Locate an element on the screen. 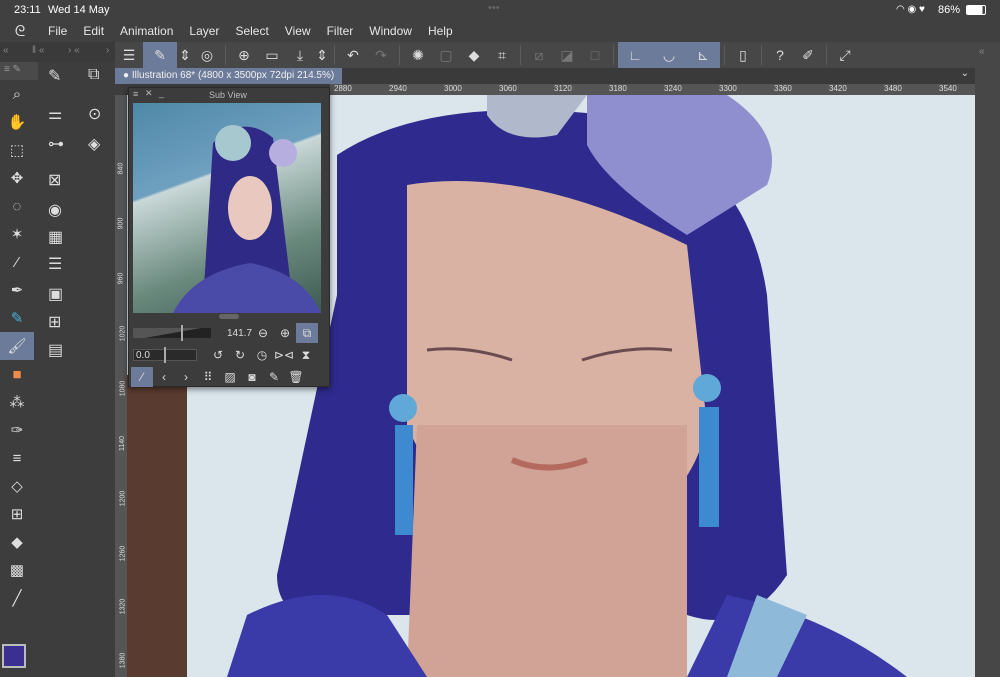 The image size is (1000, 677). layer-property-icon: ◈ is located at coordinates (94, 144).